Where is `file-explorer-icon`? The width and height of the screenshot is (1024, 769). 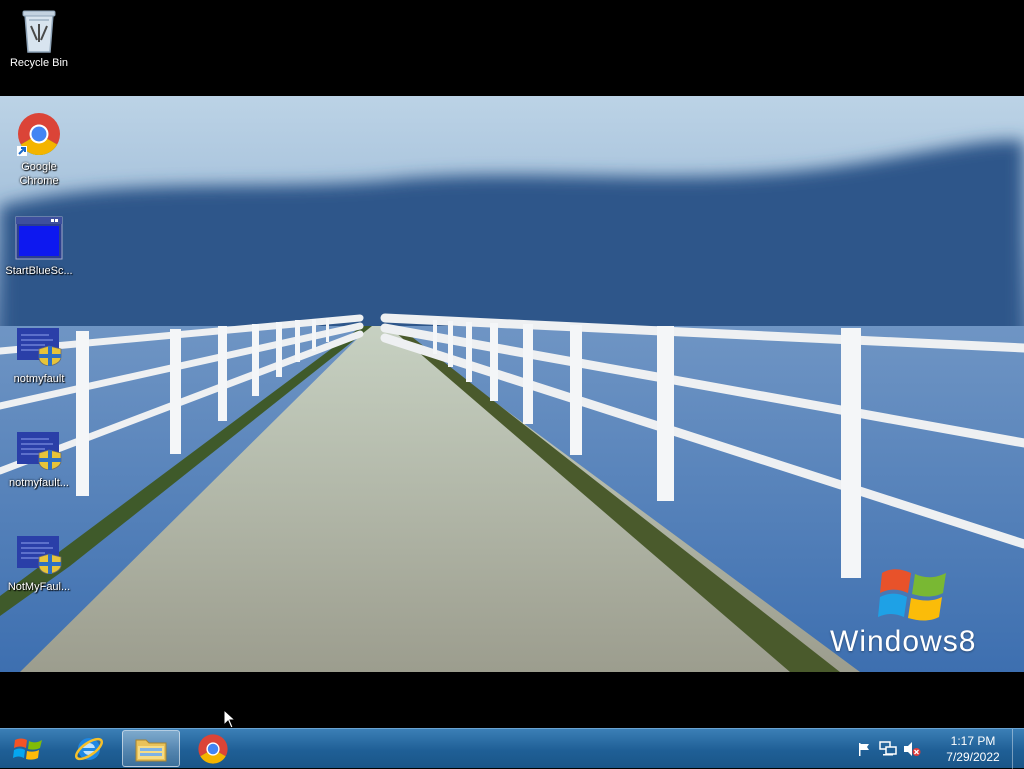 file-explorer-icon is located at coordinates (151, 750).